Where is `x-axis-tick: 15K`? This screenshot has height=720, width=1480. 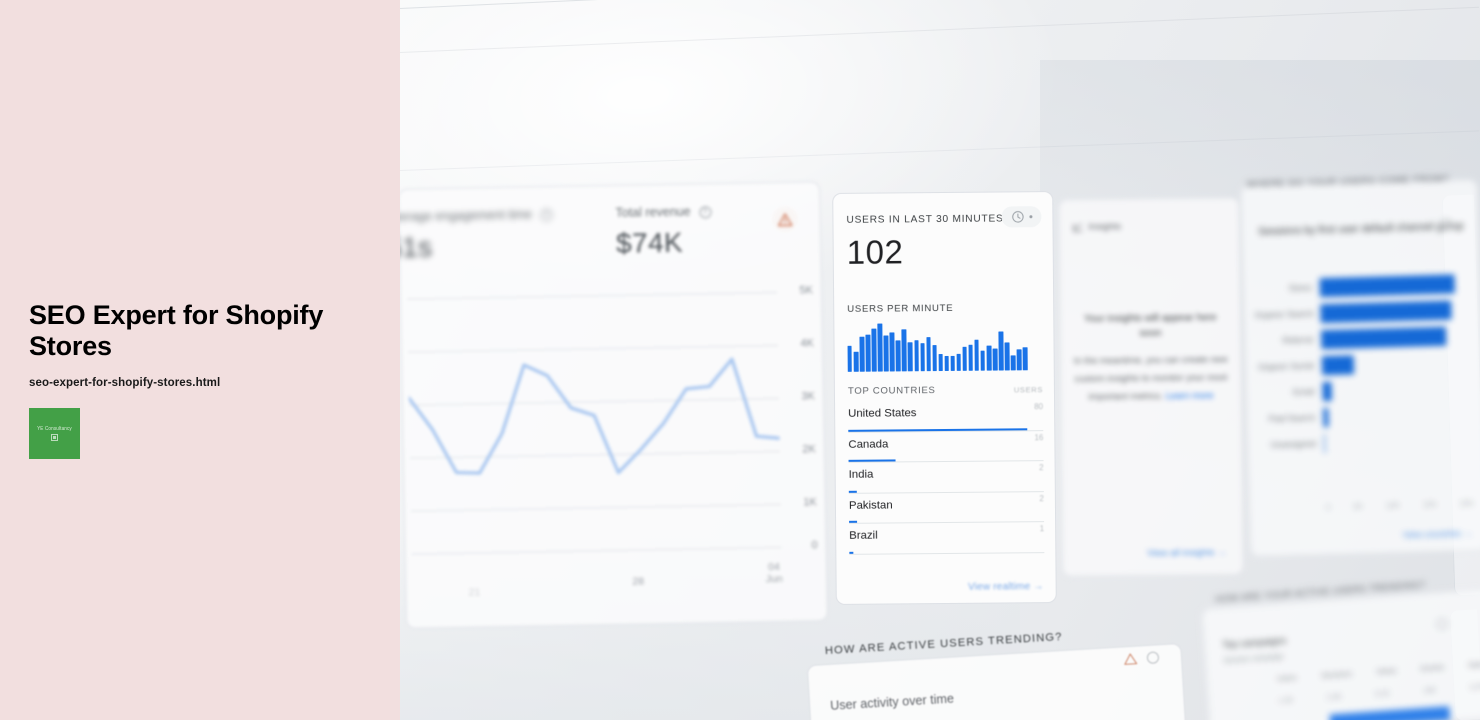 x-axis-tick: 15K is located at coordinates (1429, 505).